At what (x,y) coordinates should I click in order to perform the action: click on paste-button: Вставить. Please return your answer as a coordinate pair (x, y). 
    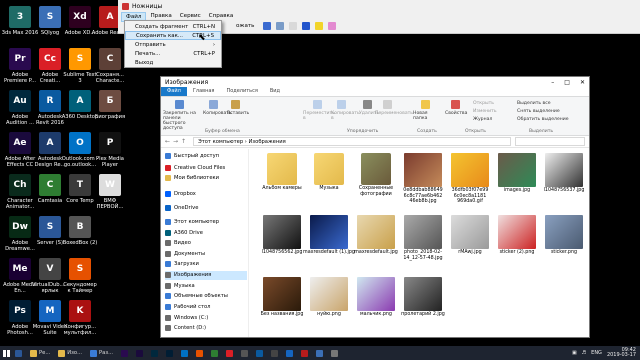
    Looking at the image, I should click on (238, 113).